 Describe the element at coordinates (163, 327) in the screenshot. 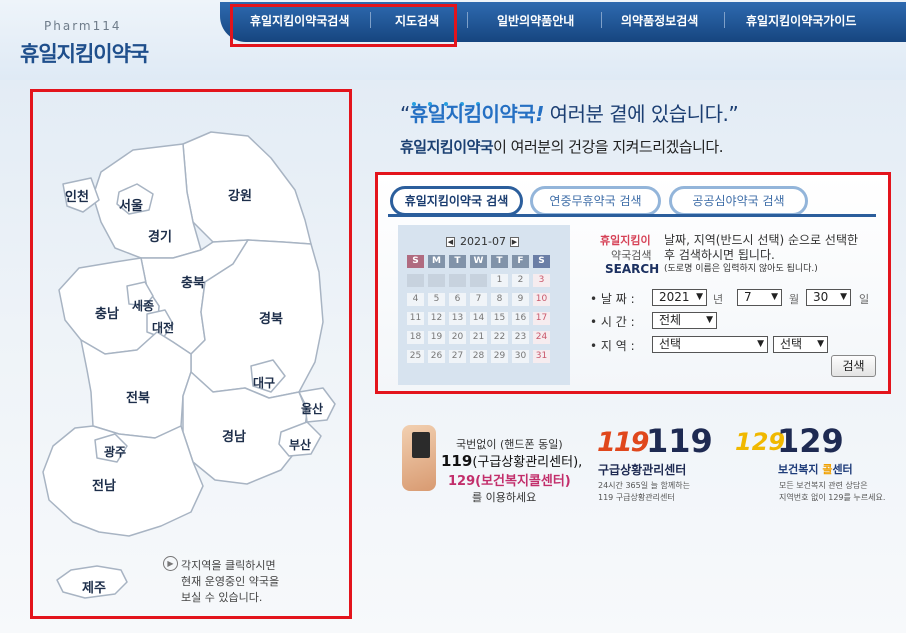

I see `label-daejeon: 대전` at that location.